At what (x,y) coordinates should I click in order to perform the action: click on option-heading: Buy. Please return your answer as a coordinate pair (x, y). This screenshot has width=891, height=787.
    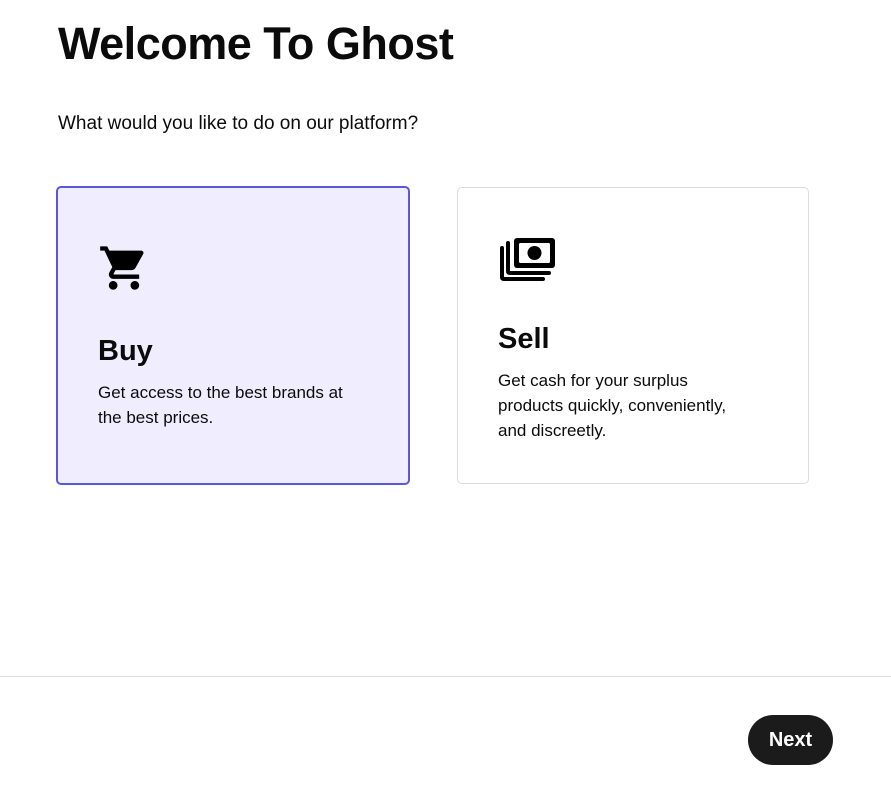
    Looking at the image, I should click on (125, 351).